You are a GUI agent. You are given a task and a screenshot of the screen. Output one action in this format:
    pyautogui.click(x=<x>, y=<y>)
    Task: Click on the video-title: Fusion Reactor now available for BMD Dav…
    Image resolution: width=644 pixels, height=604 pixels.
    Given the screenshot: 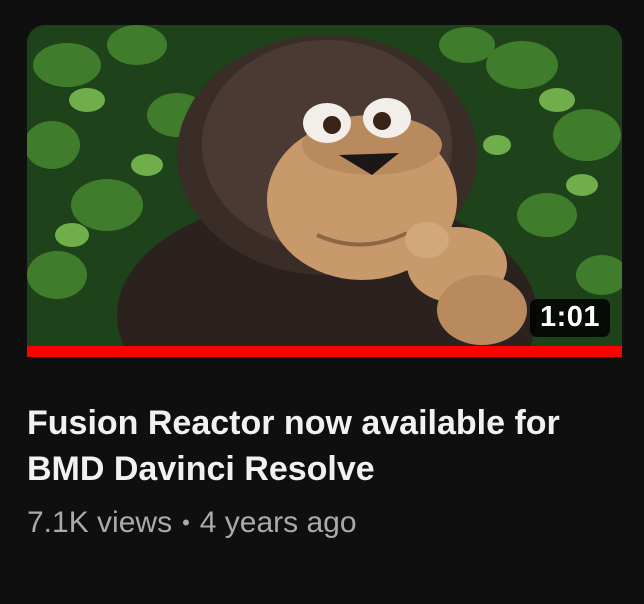 What is the action you would take?
    pyautogui.click(x=307, y=446)
    